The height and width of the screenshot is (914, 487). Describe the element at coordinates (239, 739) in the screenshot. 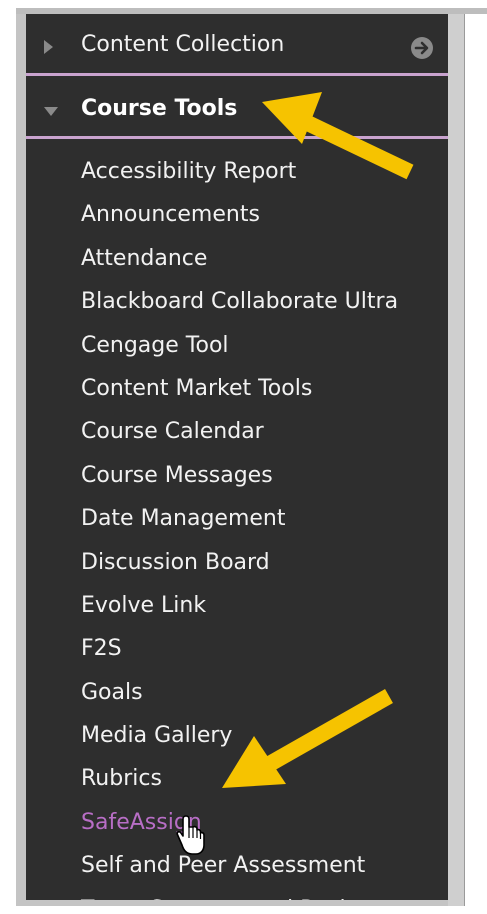

I see `menu-item-media-gallery: Media Gallery` at that location.